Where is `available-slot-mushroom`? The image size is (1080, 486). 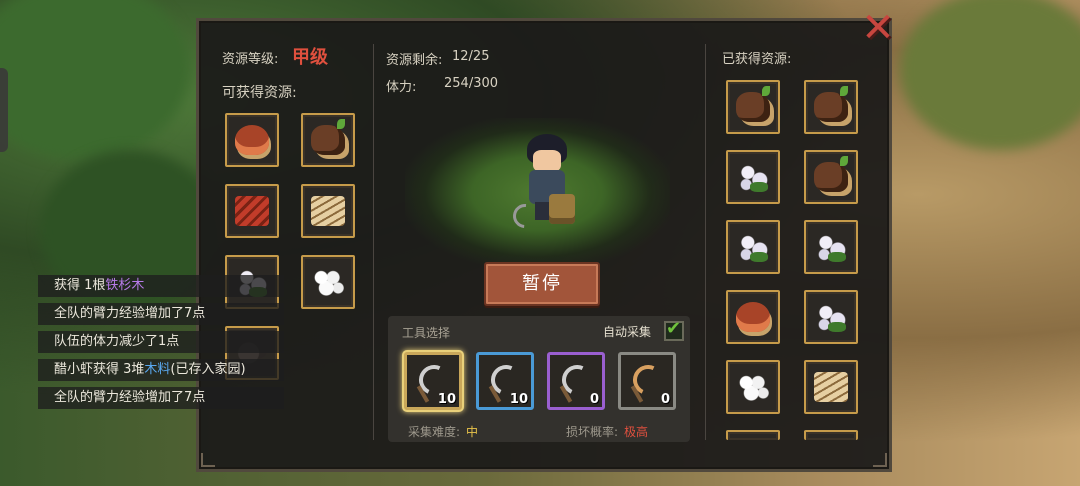 available-slot-mushroom is located at coordinates (252, 140).